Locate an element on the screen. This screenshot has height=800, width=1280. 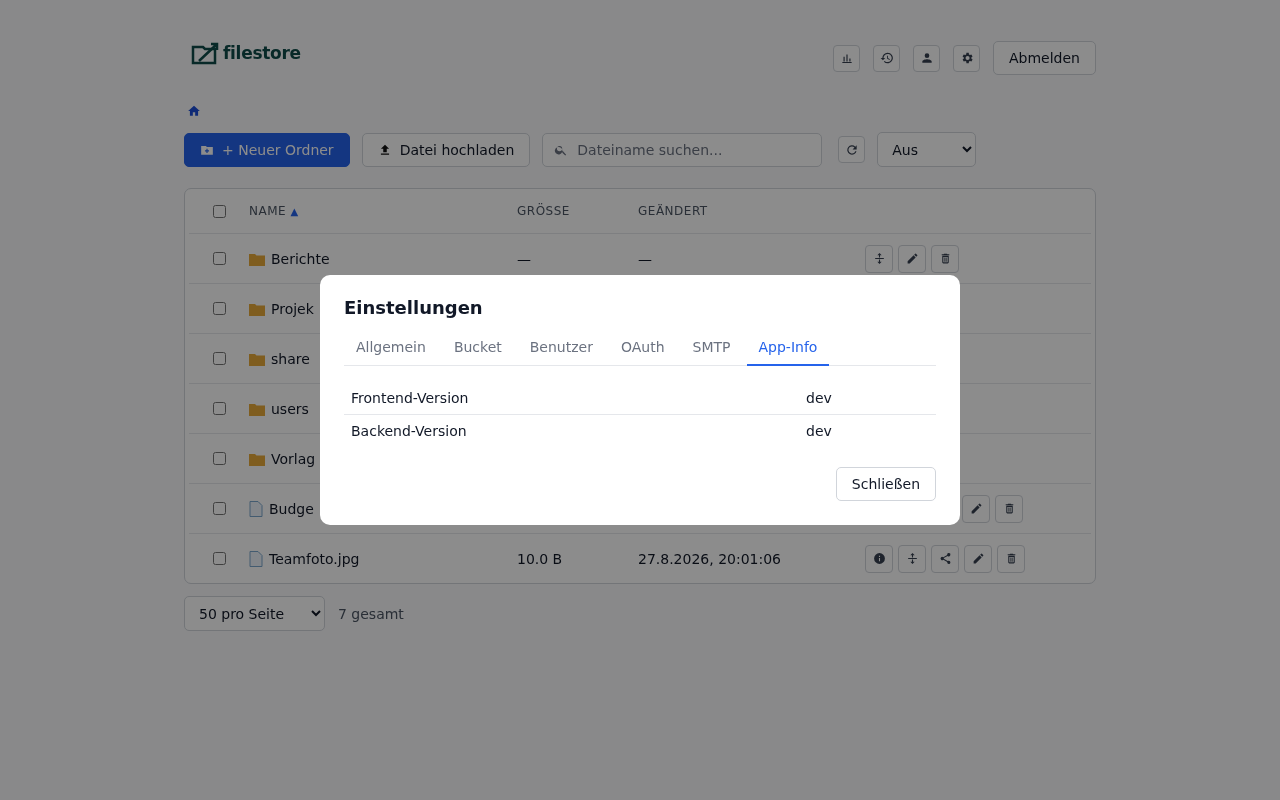
settings-tab: SMTP is located at coordinates (711, 348).